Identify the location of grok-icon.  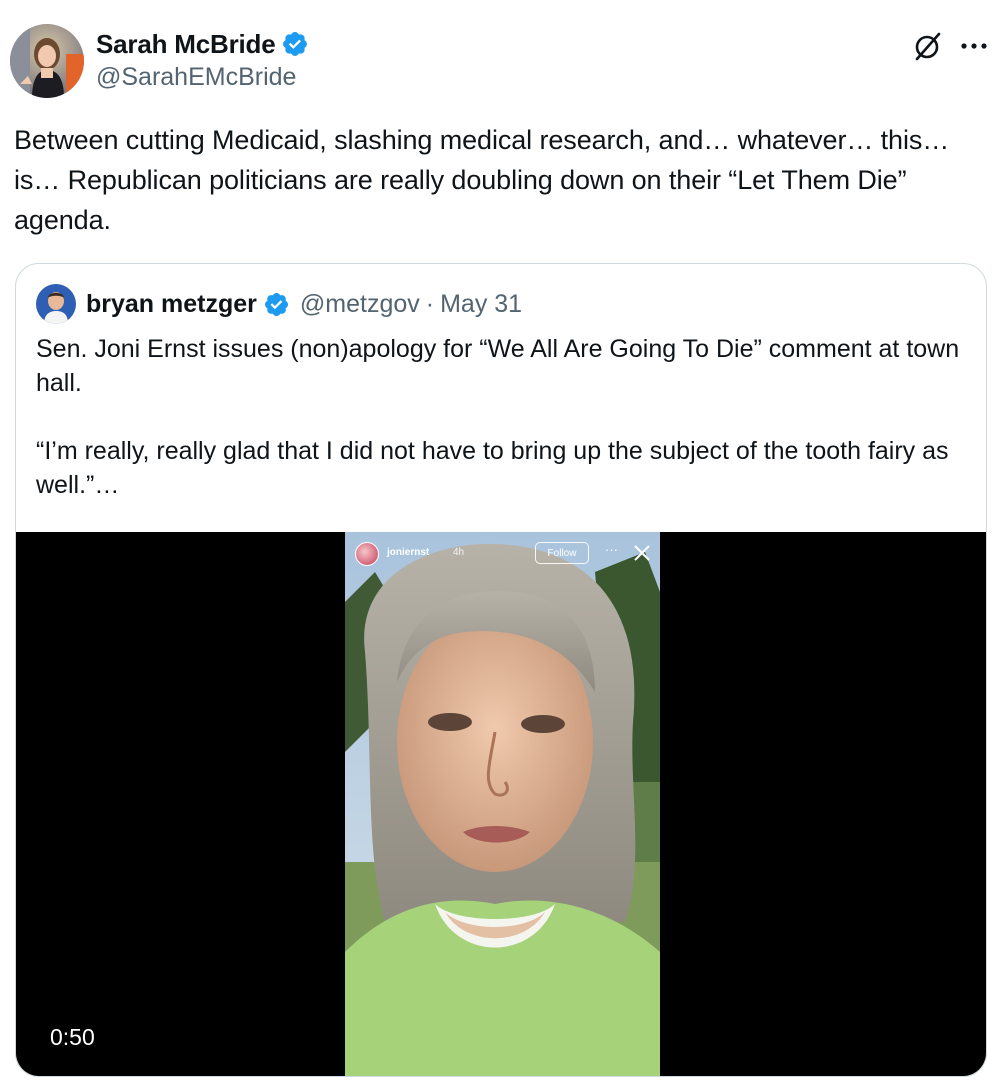
(928, 46).